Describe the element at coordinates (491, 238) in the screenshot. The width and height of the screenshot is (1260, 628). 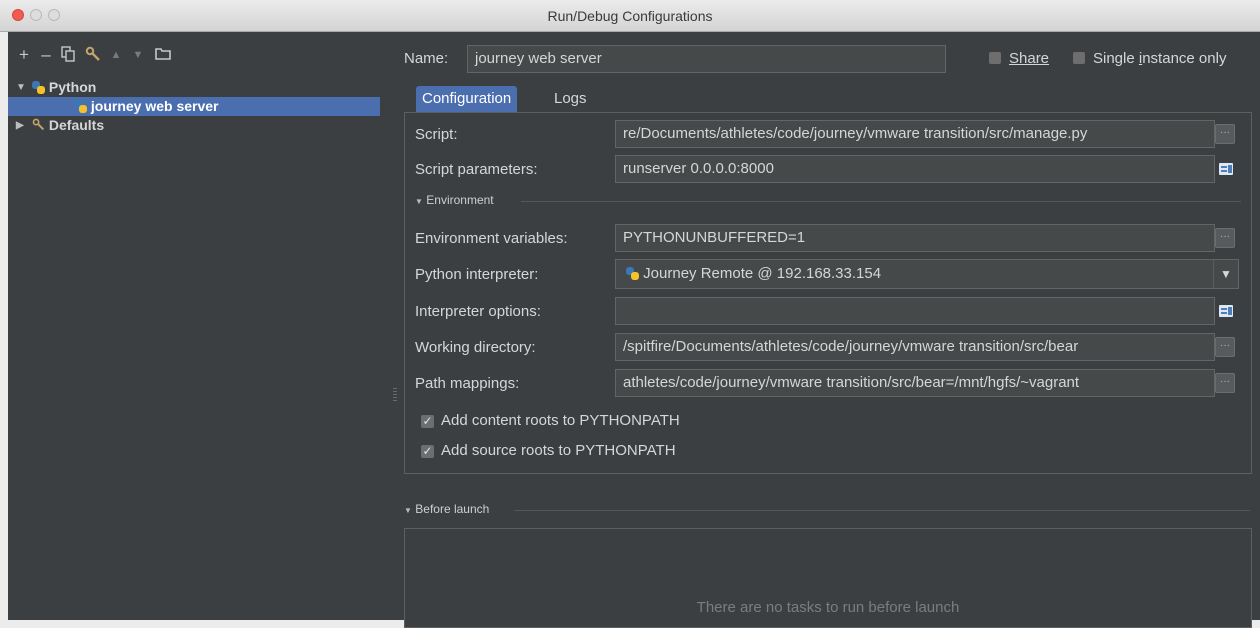
I see `environment-variables-label: Environment variables:` at that location.